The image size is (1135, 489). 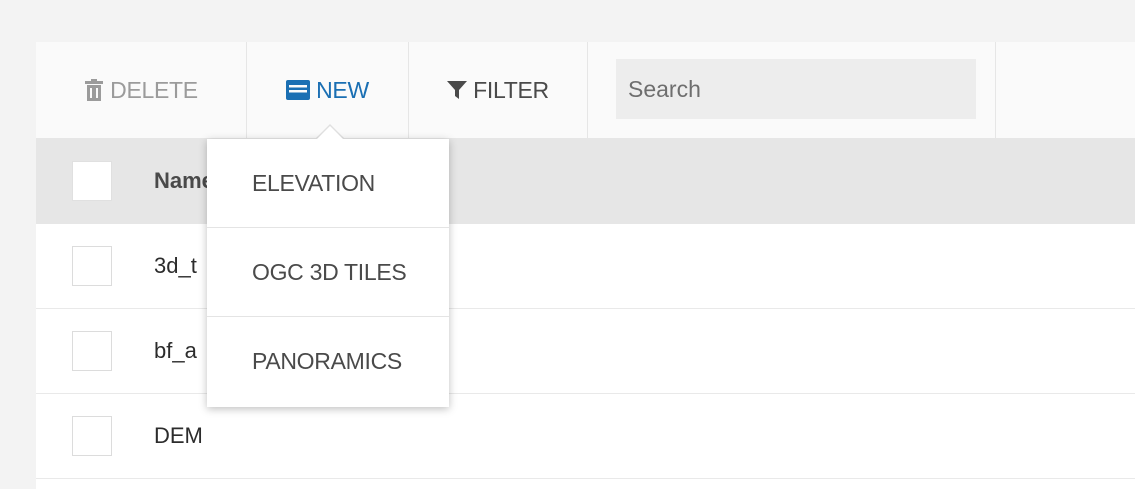 I want to click on menu-item-ogc-3d-tiles: OGC 3D TILES, so click(x=328, y=272).